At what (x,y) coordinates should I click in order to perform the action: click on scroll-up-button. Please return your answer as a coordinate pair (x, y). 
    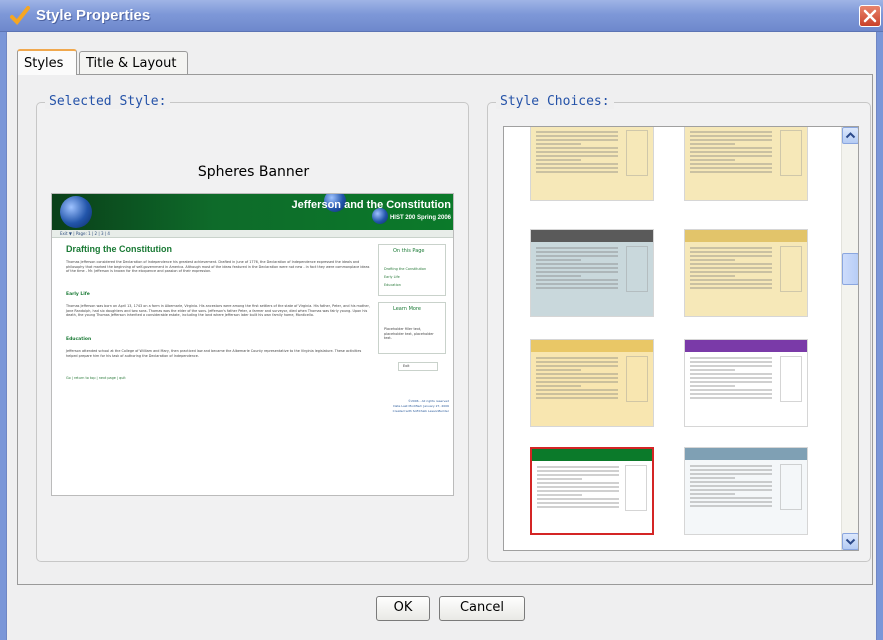
    Looking at the image, I should click on (850, 135).